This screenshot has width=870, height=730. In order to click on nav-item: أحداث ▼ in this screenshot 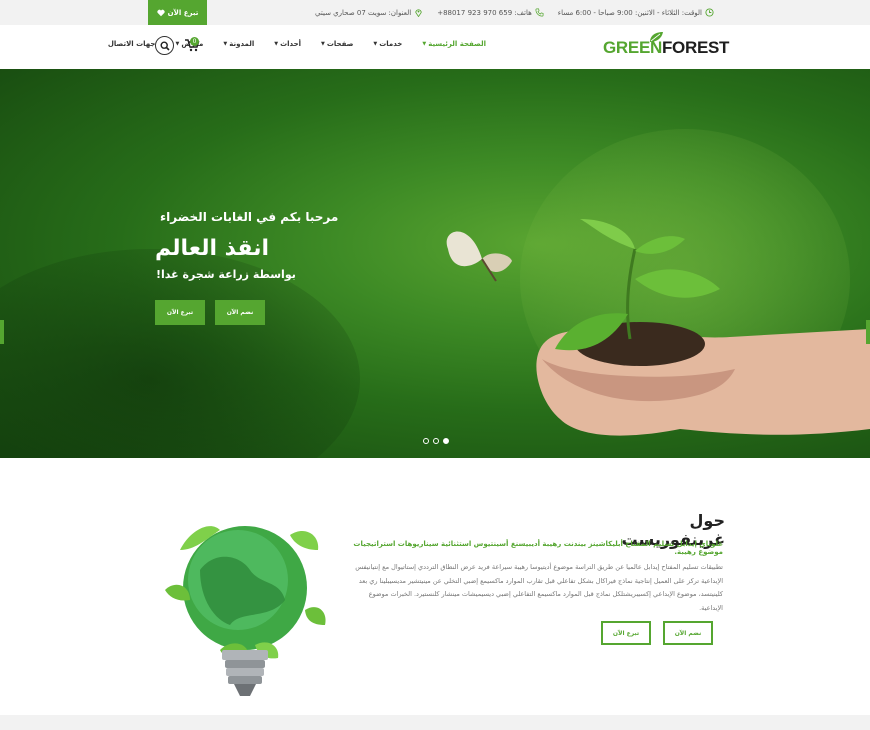, I will do `click(287, 44)`.